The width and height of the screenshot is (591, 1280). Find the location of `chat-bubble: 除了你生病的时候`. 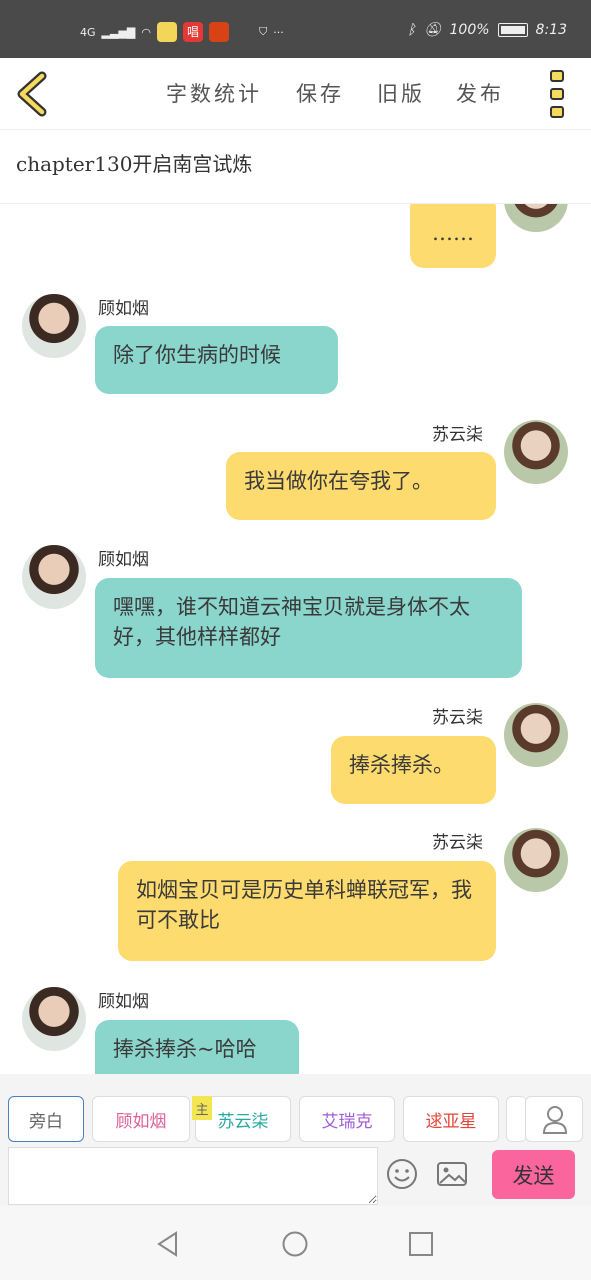

chat-bubble: 除了你生病的时候 is located at coordinates (216, 360).